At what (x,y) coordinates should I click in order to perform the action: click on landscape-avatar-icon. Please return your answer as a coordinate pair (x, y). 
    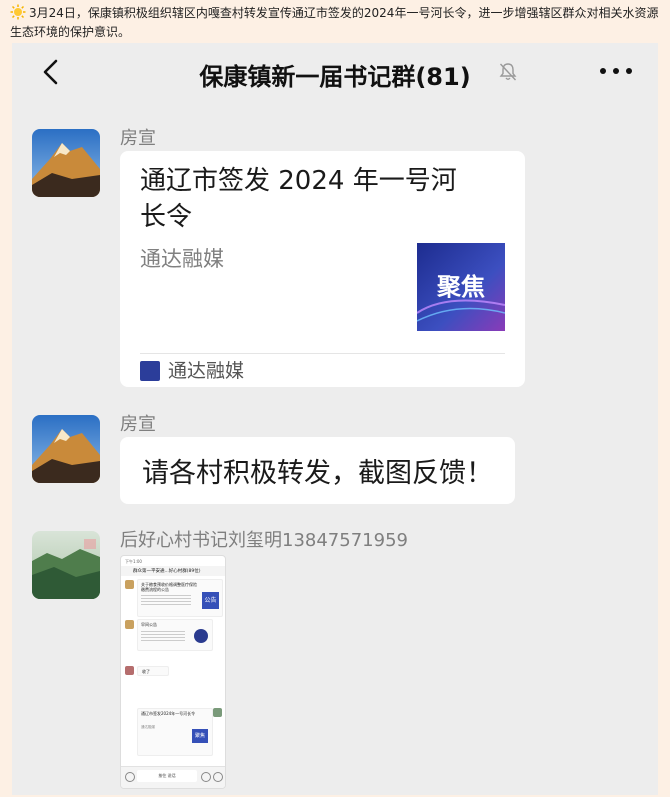
    Looking at the image, I should click on (66, 565).